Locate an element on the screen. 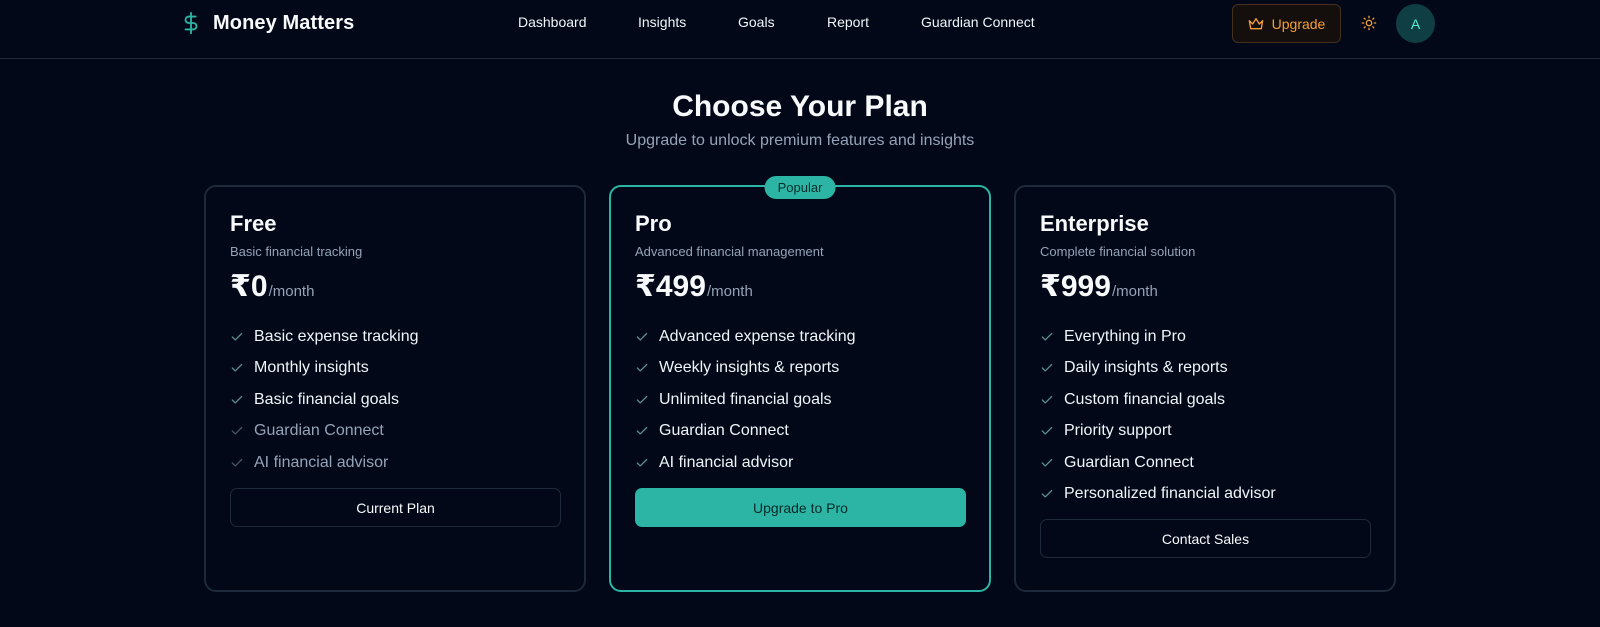  plan-description: Basic financial tracking is located at coordinates (296, 251).